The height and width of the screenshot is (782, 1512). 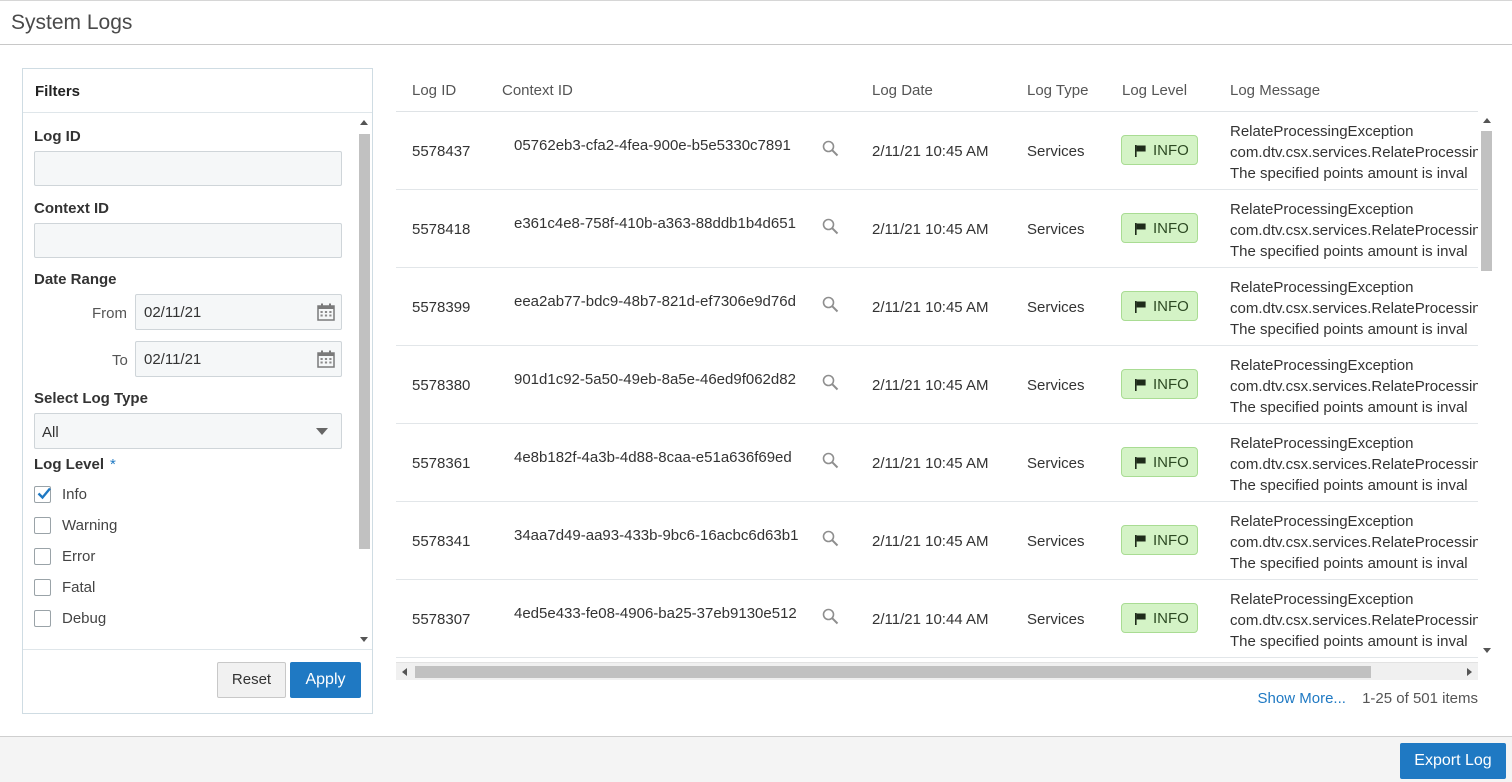 What do you see at coordinates (72, 22) in the screenshot?
I see `page-title: System Logs` at bounding box center [72, 22].